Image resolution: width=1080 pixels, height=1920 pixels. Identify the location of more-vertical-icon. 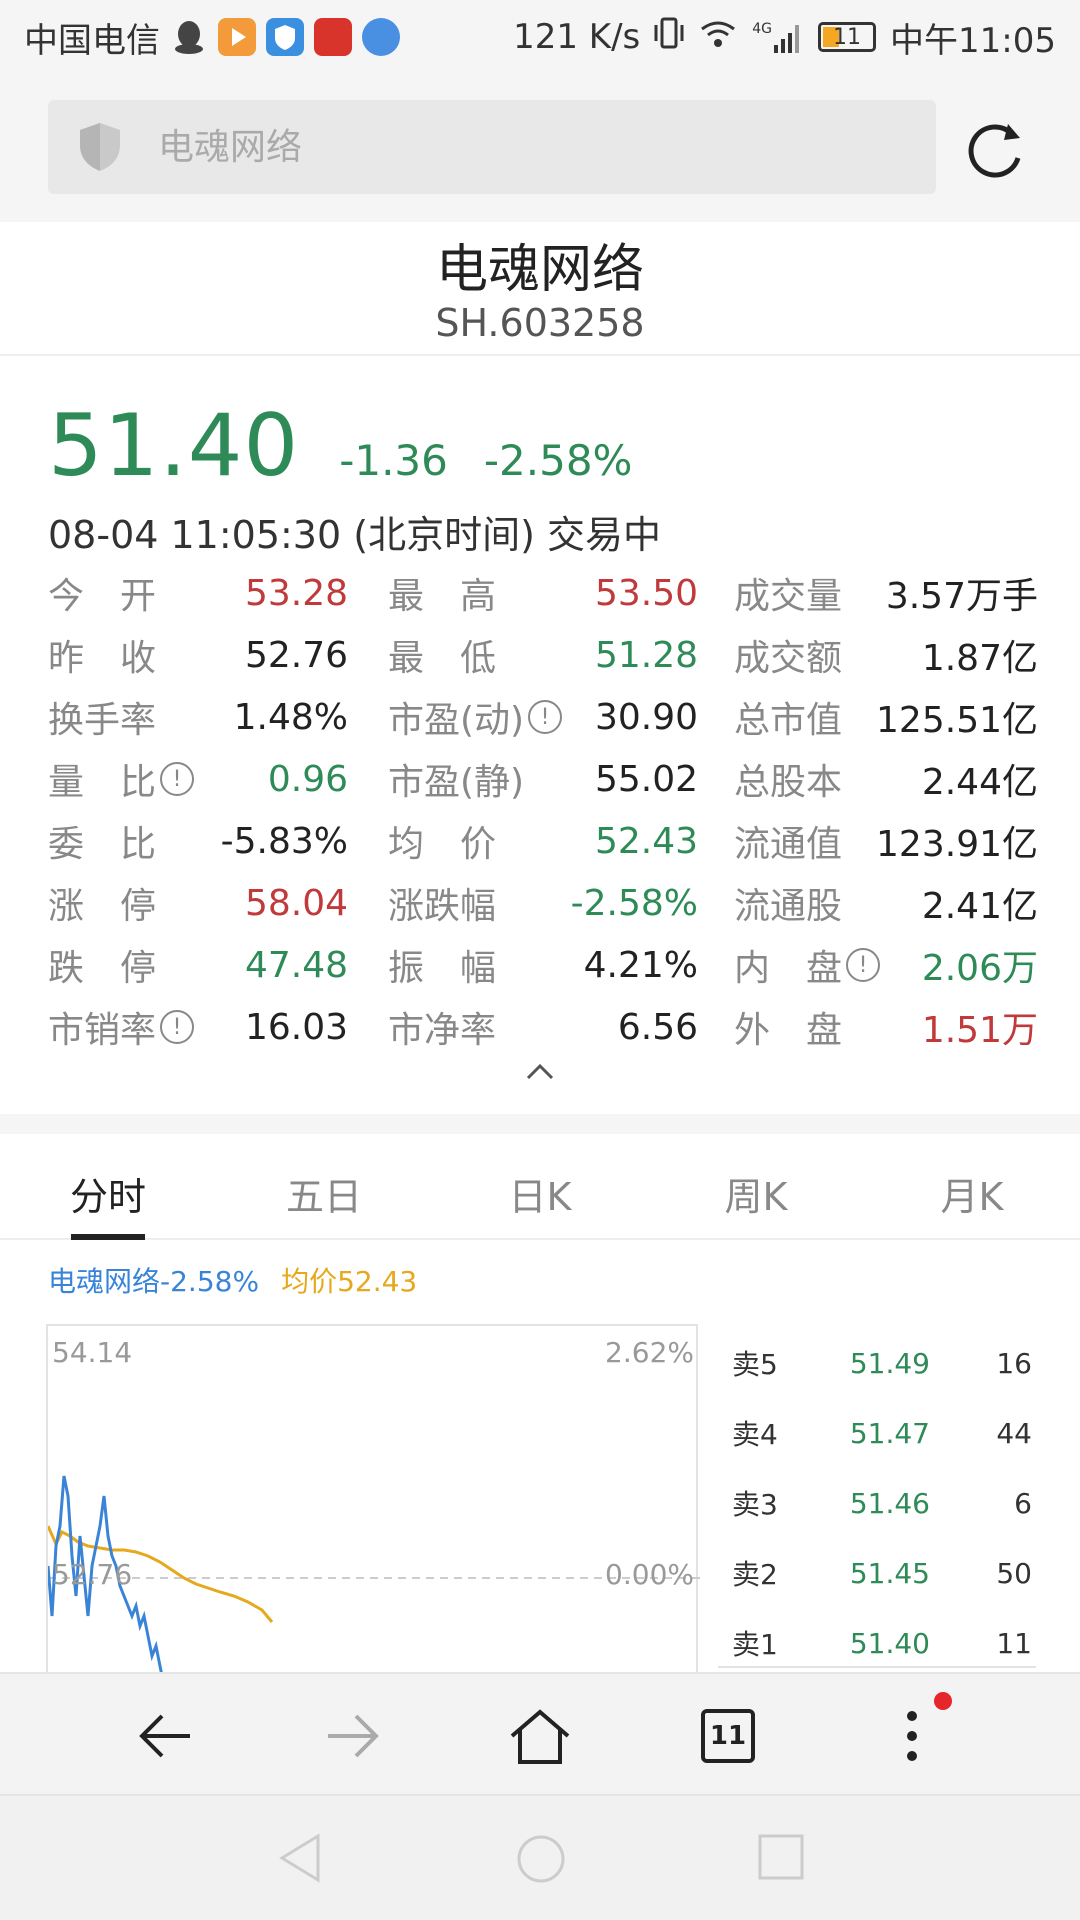
(912, 1736).